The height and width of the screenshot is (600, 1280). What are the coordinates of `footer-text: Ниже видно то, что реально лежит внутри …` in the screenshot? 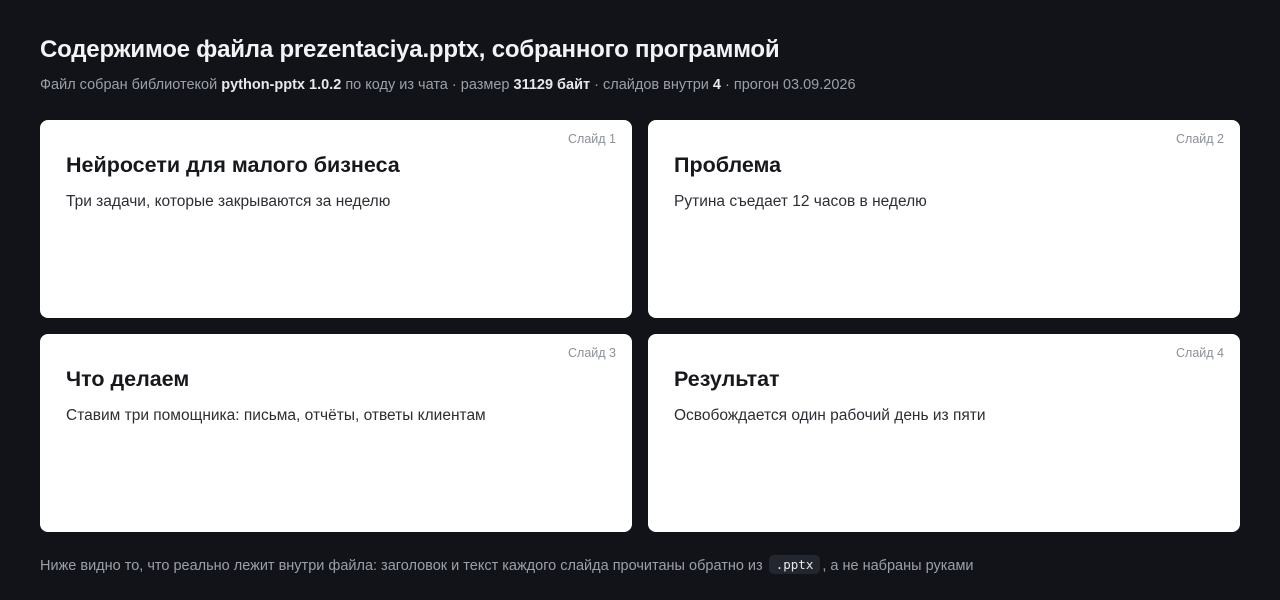 It's located at (401, 566).